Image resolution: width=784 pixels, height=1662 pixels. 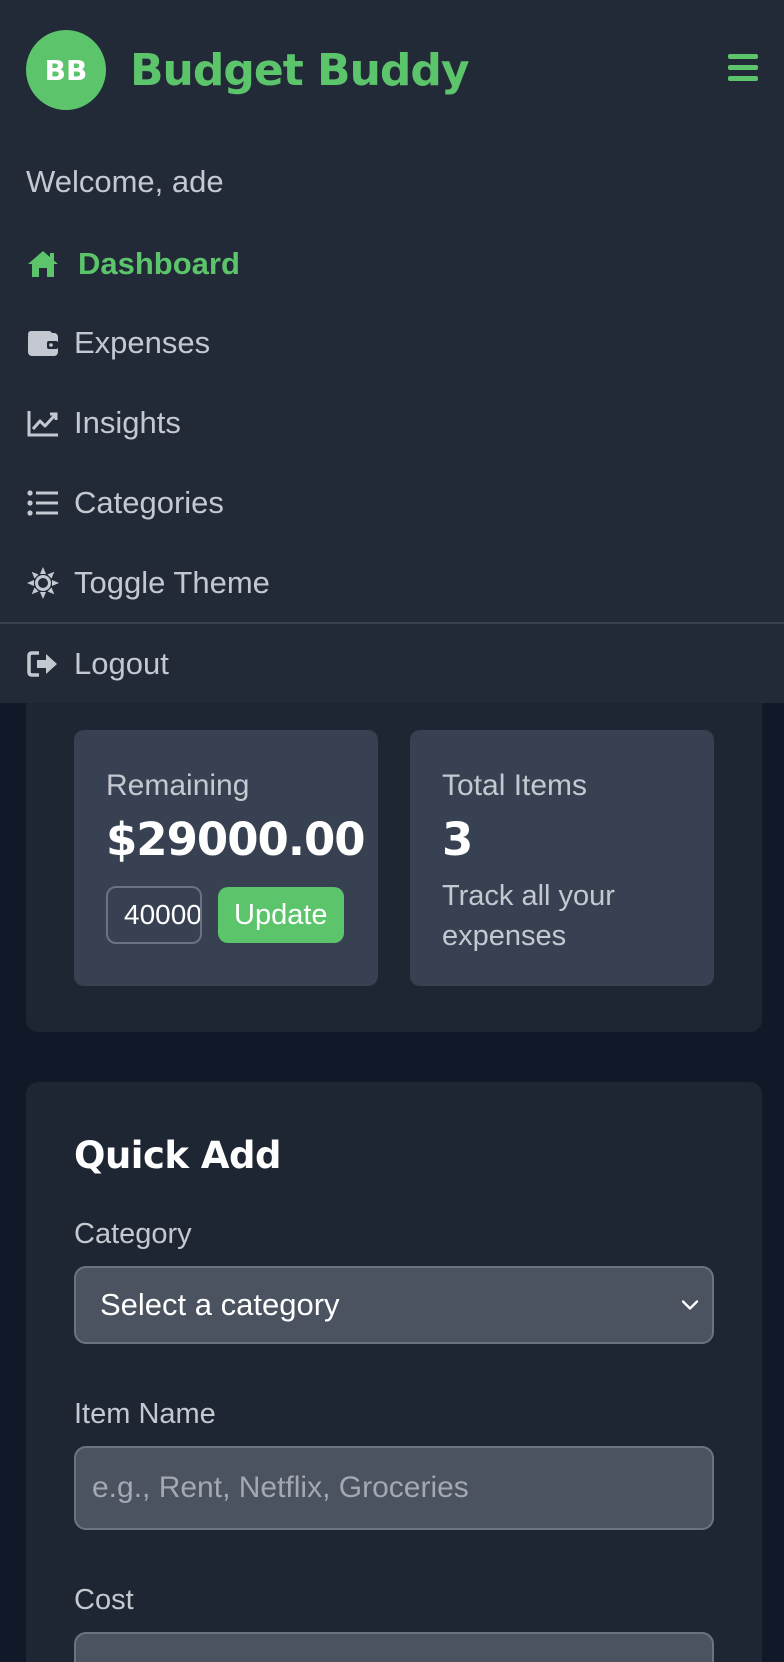 What do you see at coordinates (236, 839) in the screenshot?
I see `remaining-value: $29000.00` at bounding box center [236, 839].